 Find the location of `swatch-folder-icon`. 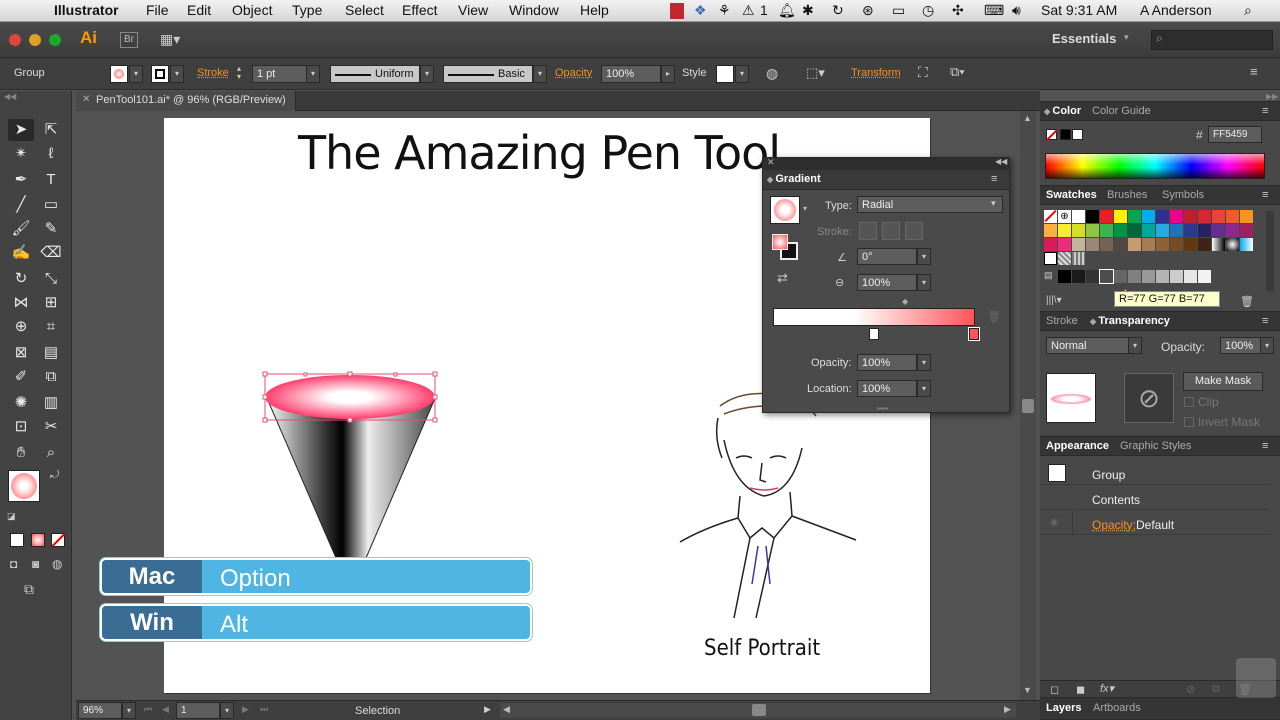

swatch-folder-icon is located at coordinates (1050, 258).